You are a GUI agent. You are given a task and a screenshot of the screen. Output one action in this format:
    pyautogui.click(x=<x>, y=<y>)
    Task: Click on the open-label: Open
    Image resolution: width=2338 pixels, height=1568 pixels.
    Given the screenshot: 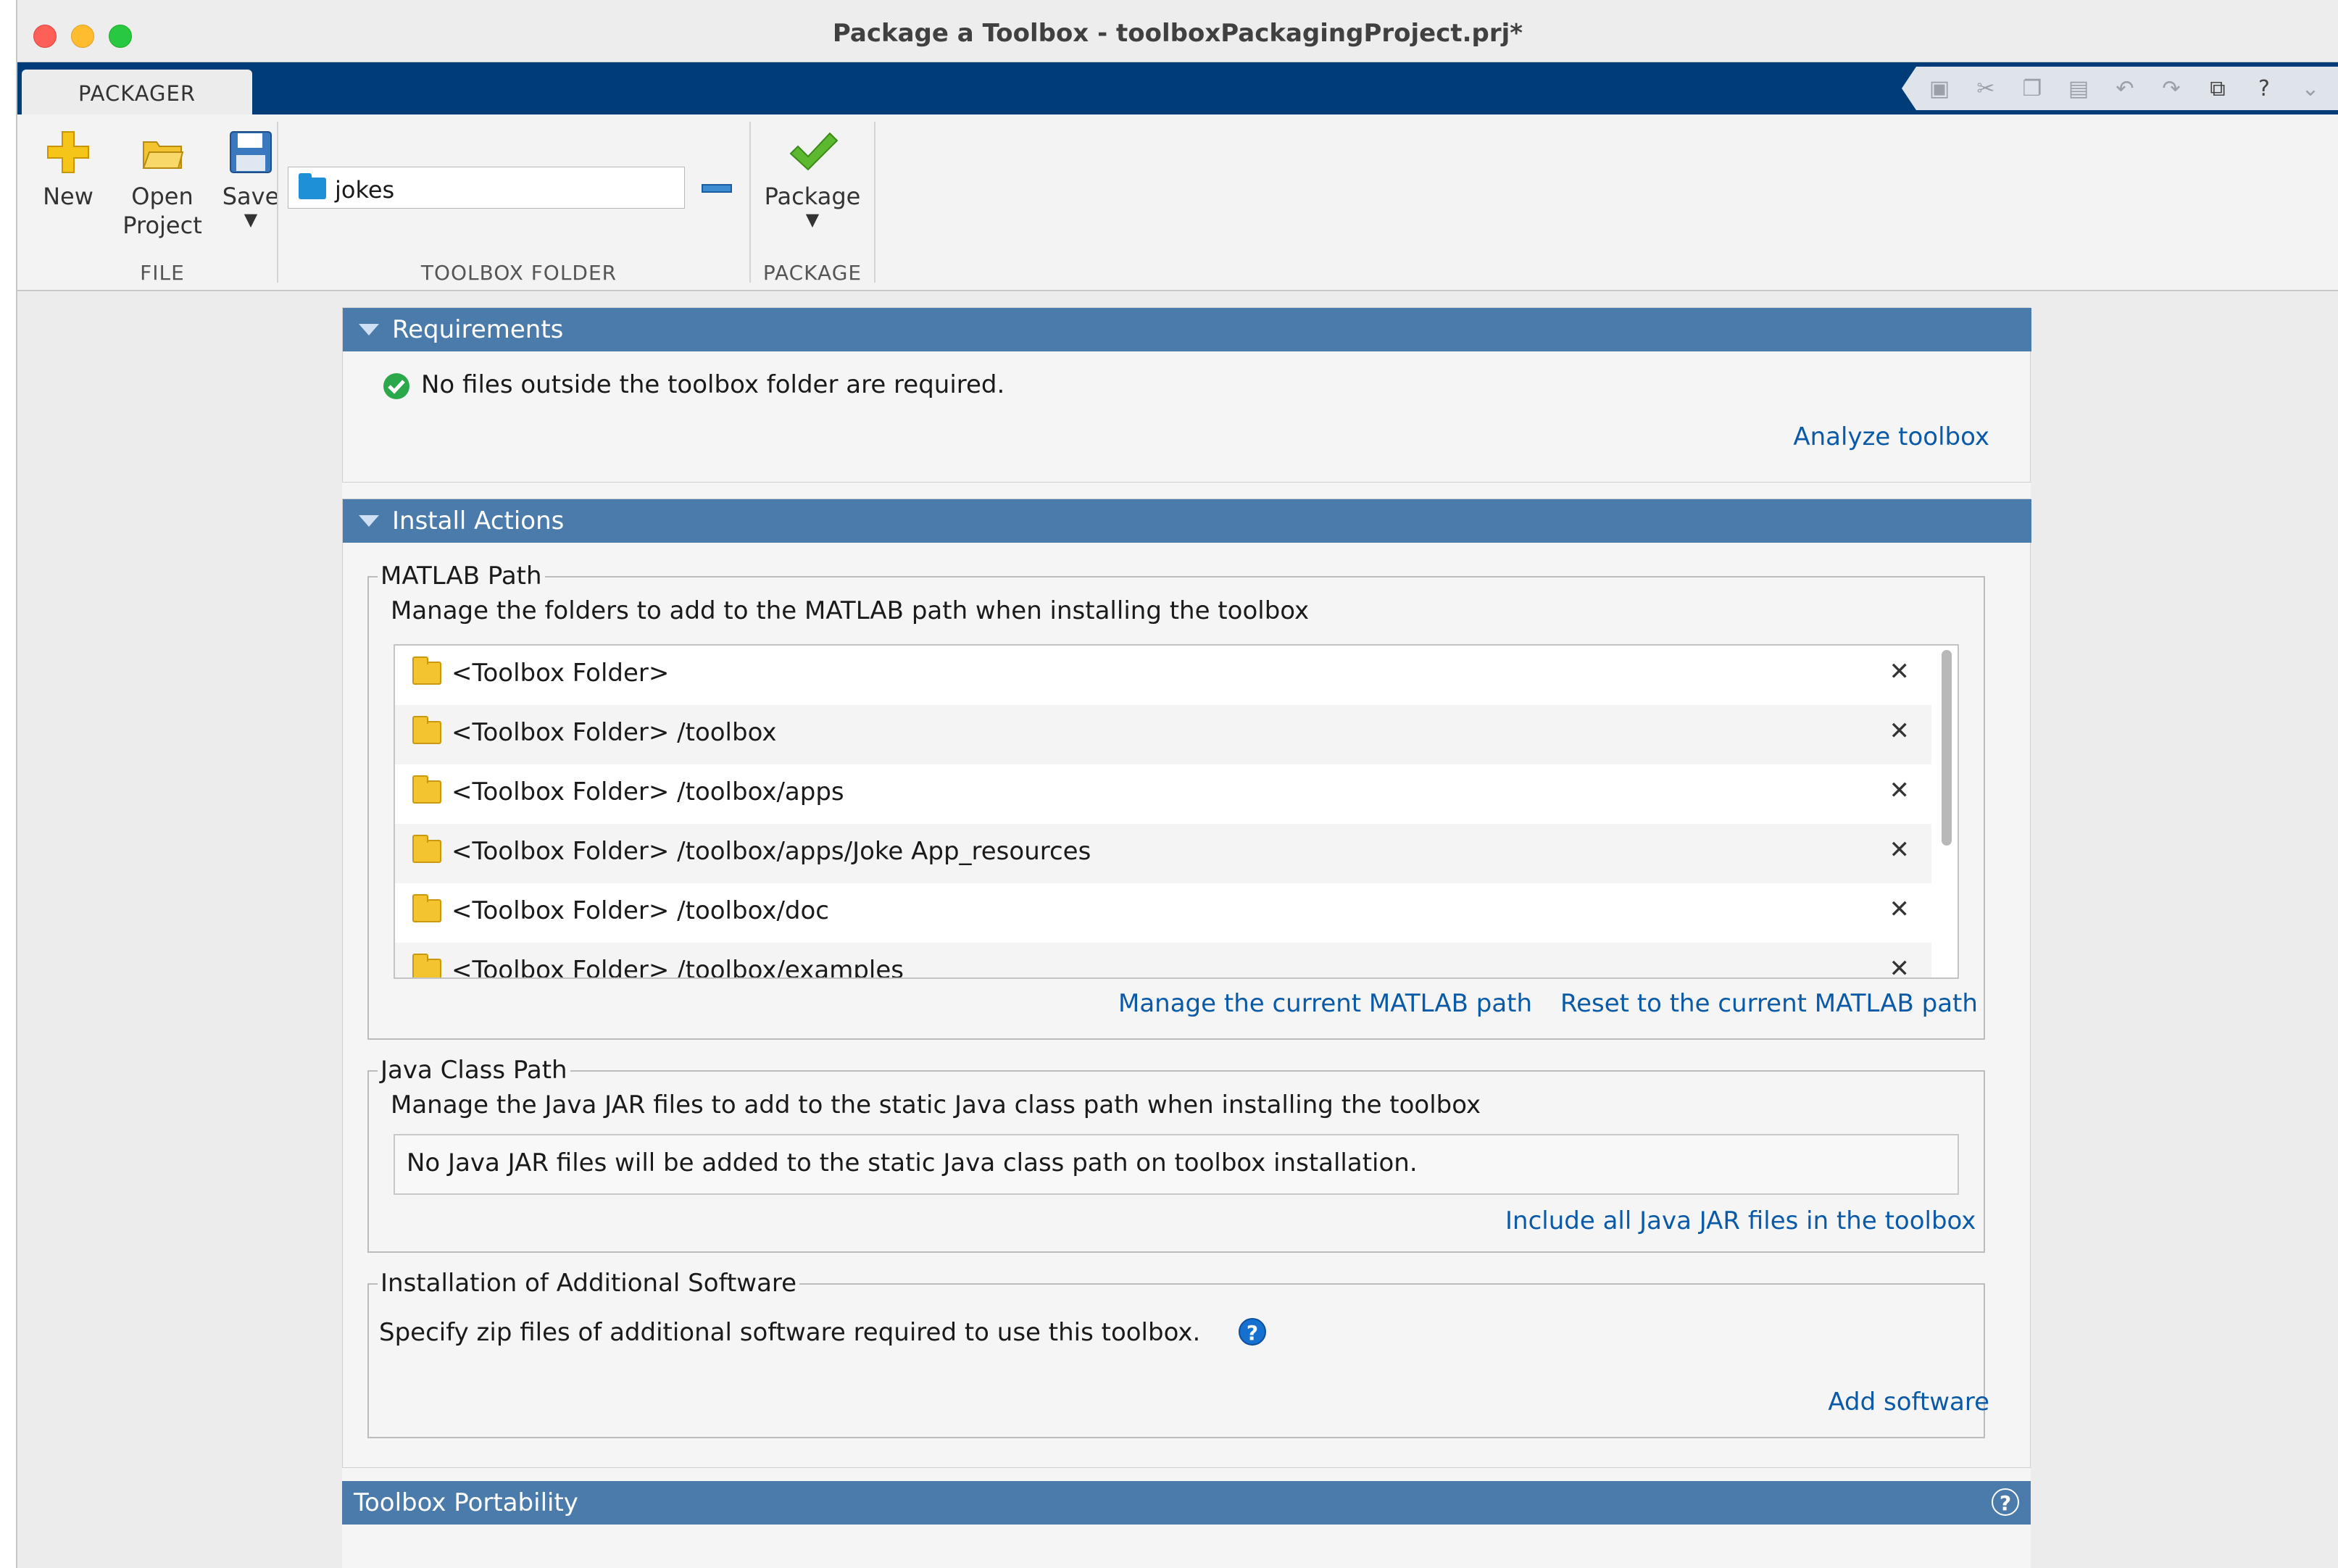 What is the action you would take?
    pyautogui.click(x=162, y=196)
    